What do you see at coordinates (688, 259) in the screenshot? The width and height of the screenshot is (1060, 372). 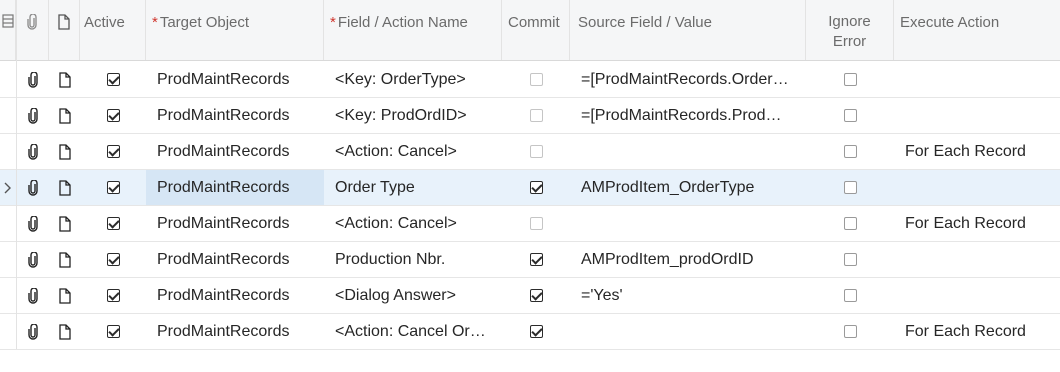 I see `source-field-value-cell: AMProdItem_prodOrdID` at bounding box center [688, 259].